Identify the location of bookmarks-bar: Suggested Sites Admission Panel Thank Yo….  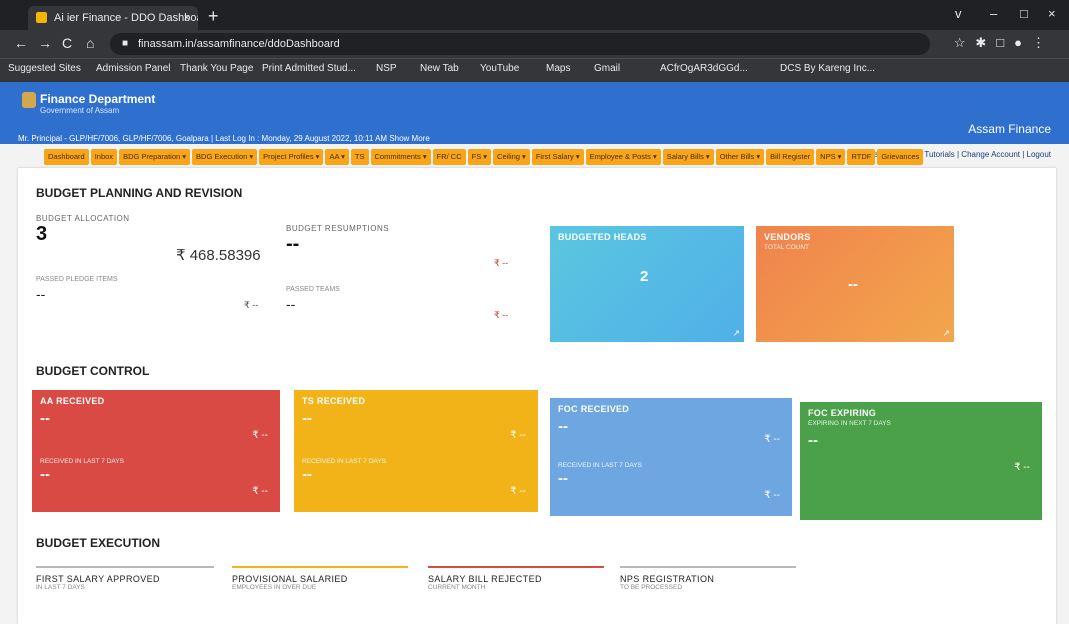
(534, 70).